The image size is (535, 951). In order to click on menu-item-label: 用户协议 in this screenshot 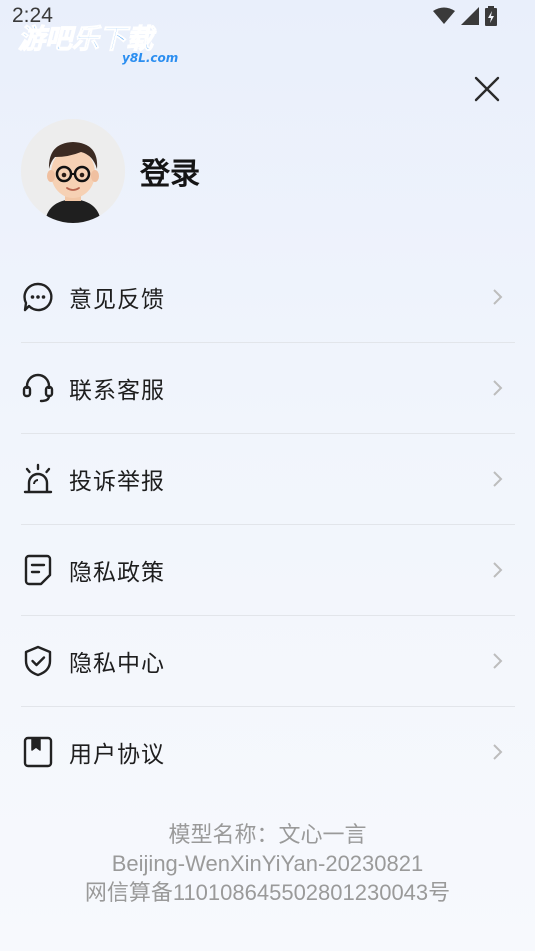, I will do `click(117, 755)`.